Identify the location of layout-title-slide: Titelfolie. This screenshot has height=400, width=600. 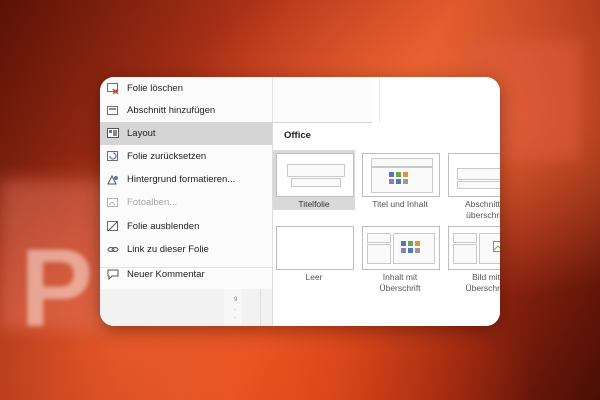
(314, 180).